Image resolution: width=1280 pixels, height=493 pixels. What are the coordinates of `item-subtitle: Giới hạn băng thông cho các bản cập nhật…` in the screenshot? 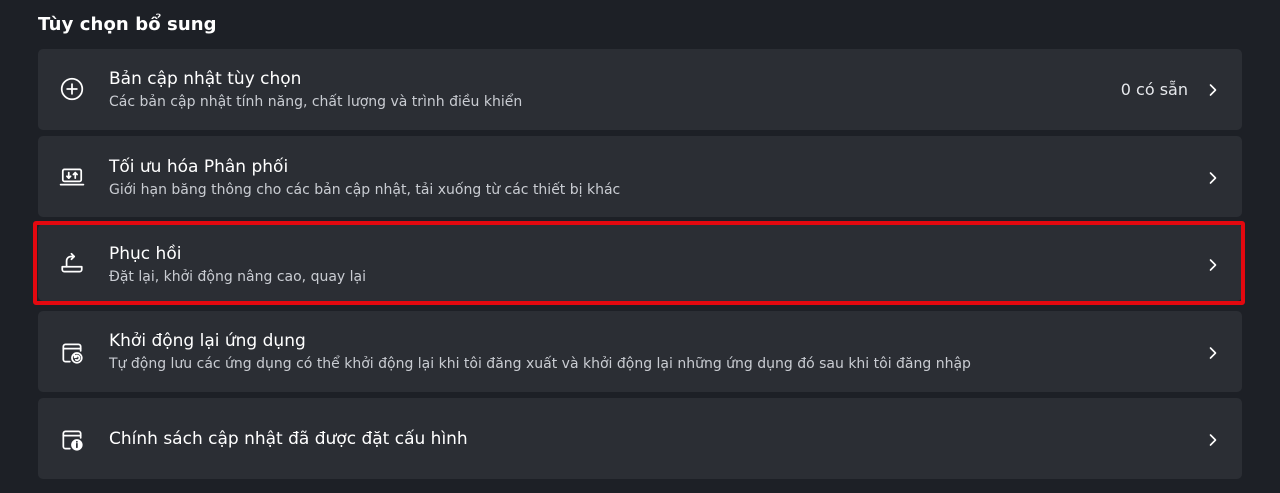 It's located at (365, 190).